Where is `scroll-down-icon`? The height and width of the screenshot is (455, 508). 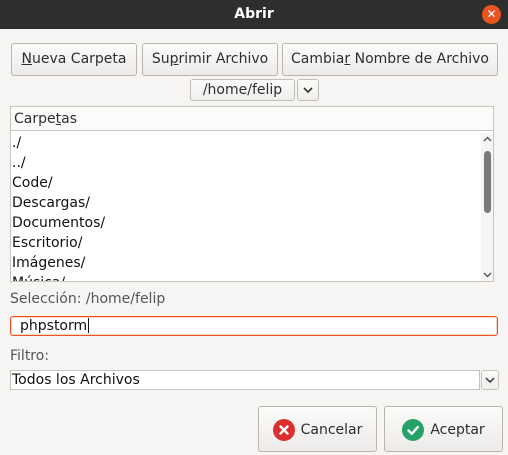 scroll-down-icon is located at coordinates (487, 275).